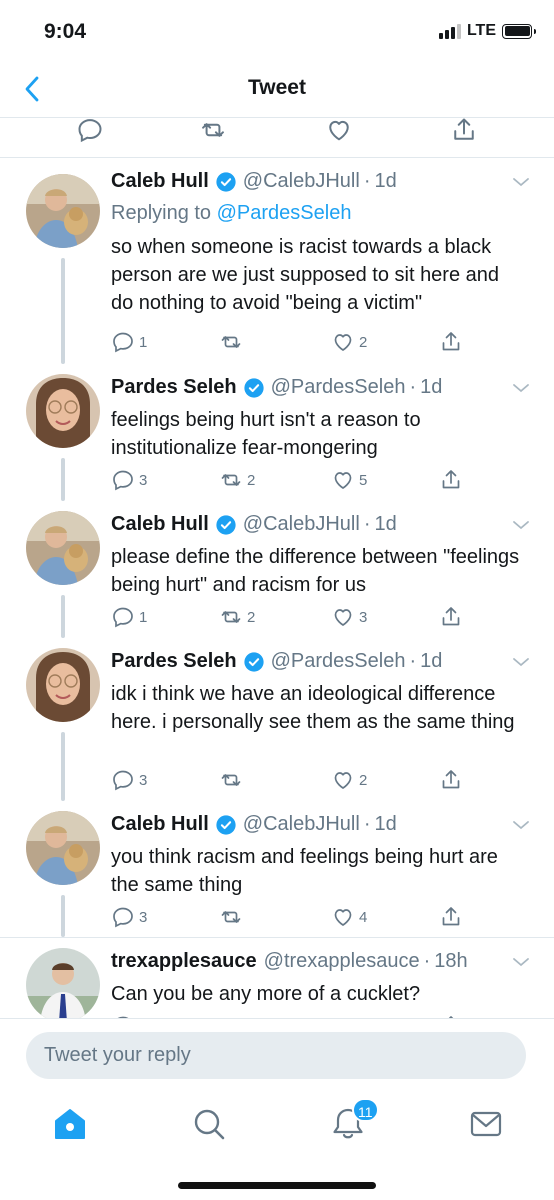 This screenshot has width=554, height=1200. I want to click on tweet-header: Pardes Seleh @PardesSeleh · 1d, so click(302, 661).